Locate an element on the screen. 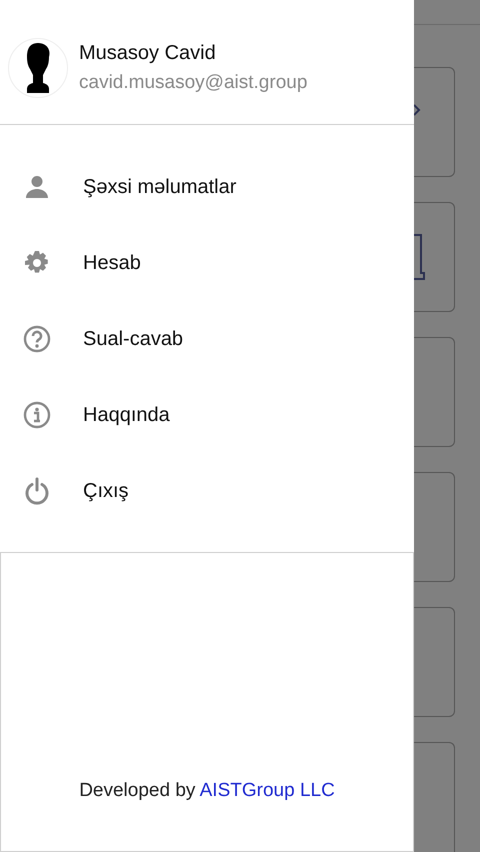 This screenshot has height=852, width=480. person-icon is located at coordinates (37, 187).